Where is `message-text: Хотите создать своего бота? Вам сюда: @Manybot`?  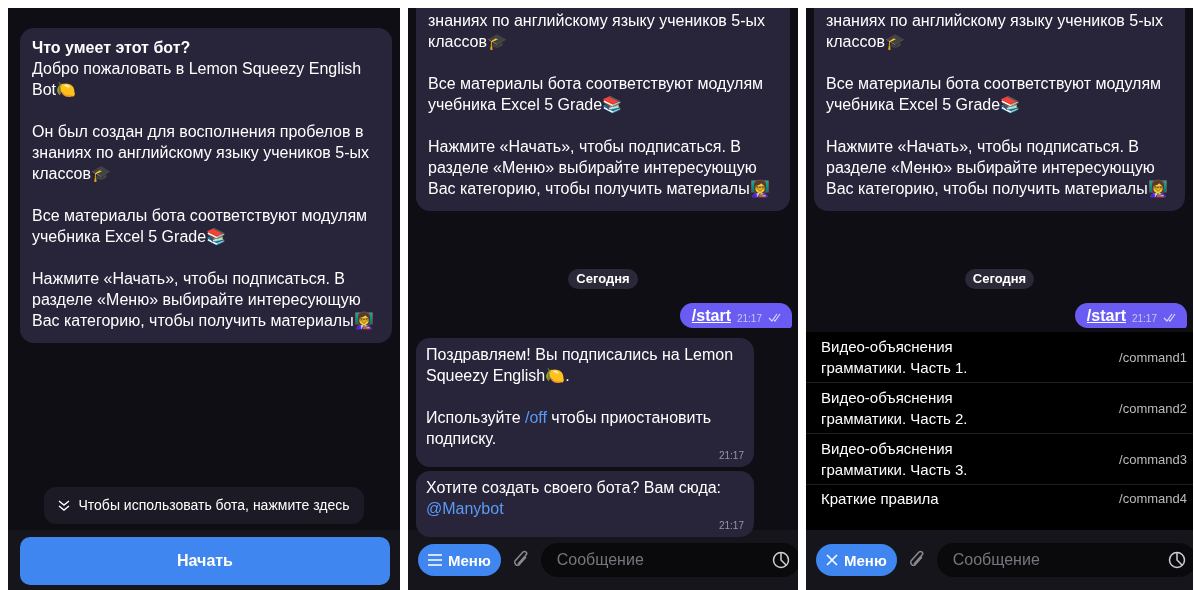 message-text: Хотите создать своего бота? Вам сюда: @Manybot is located at coordinates (574, 498).